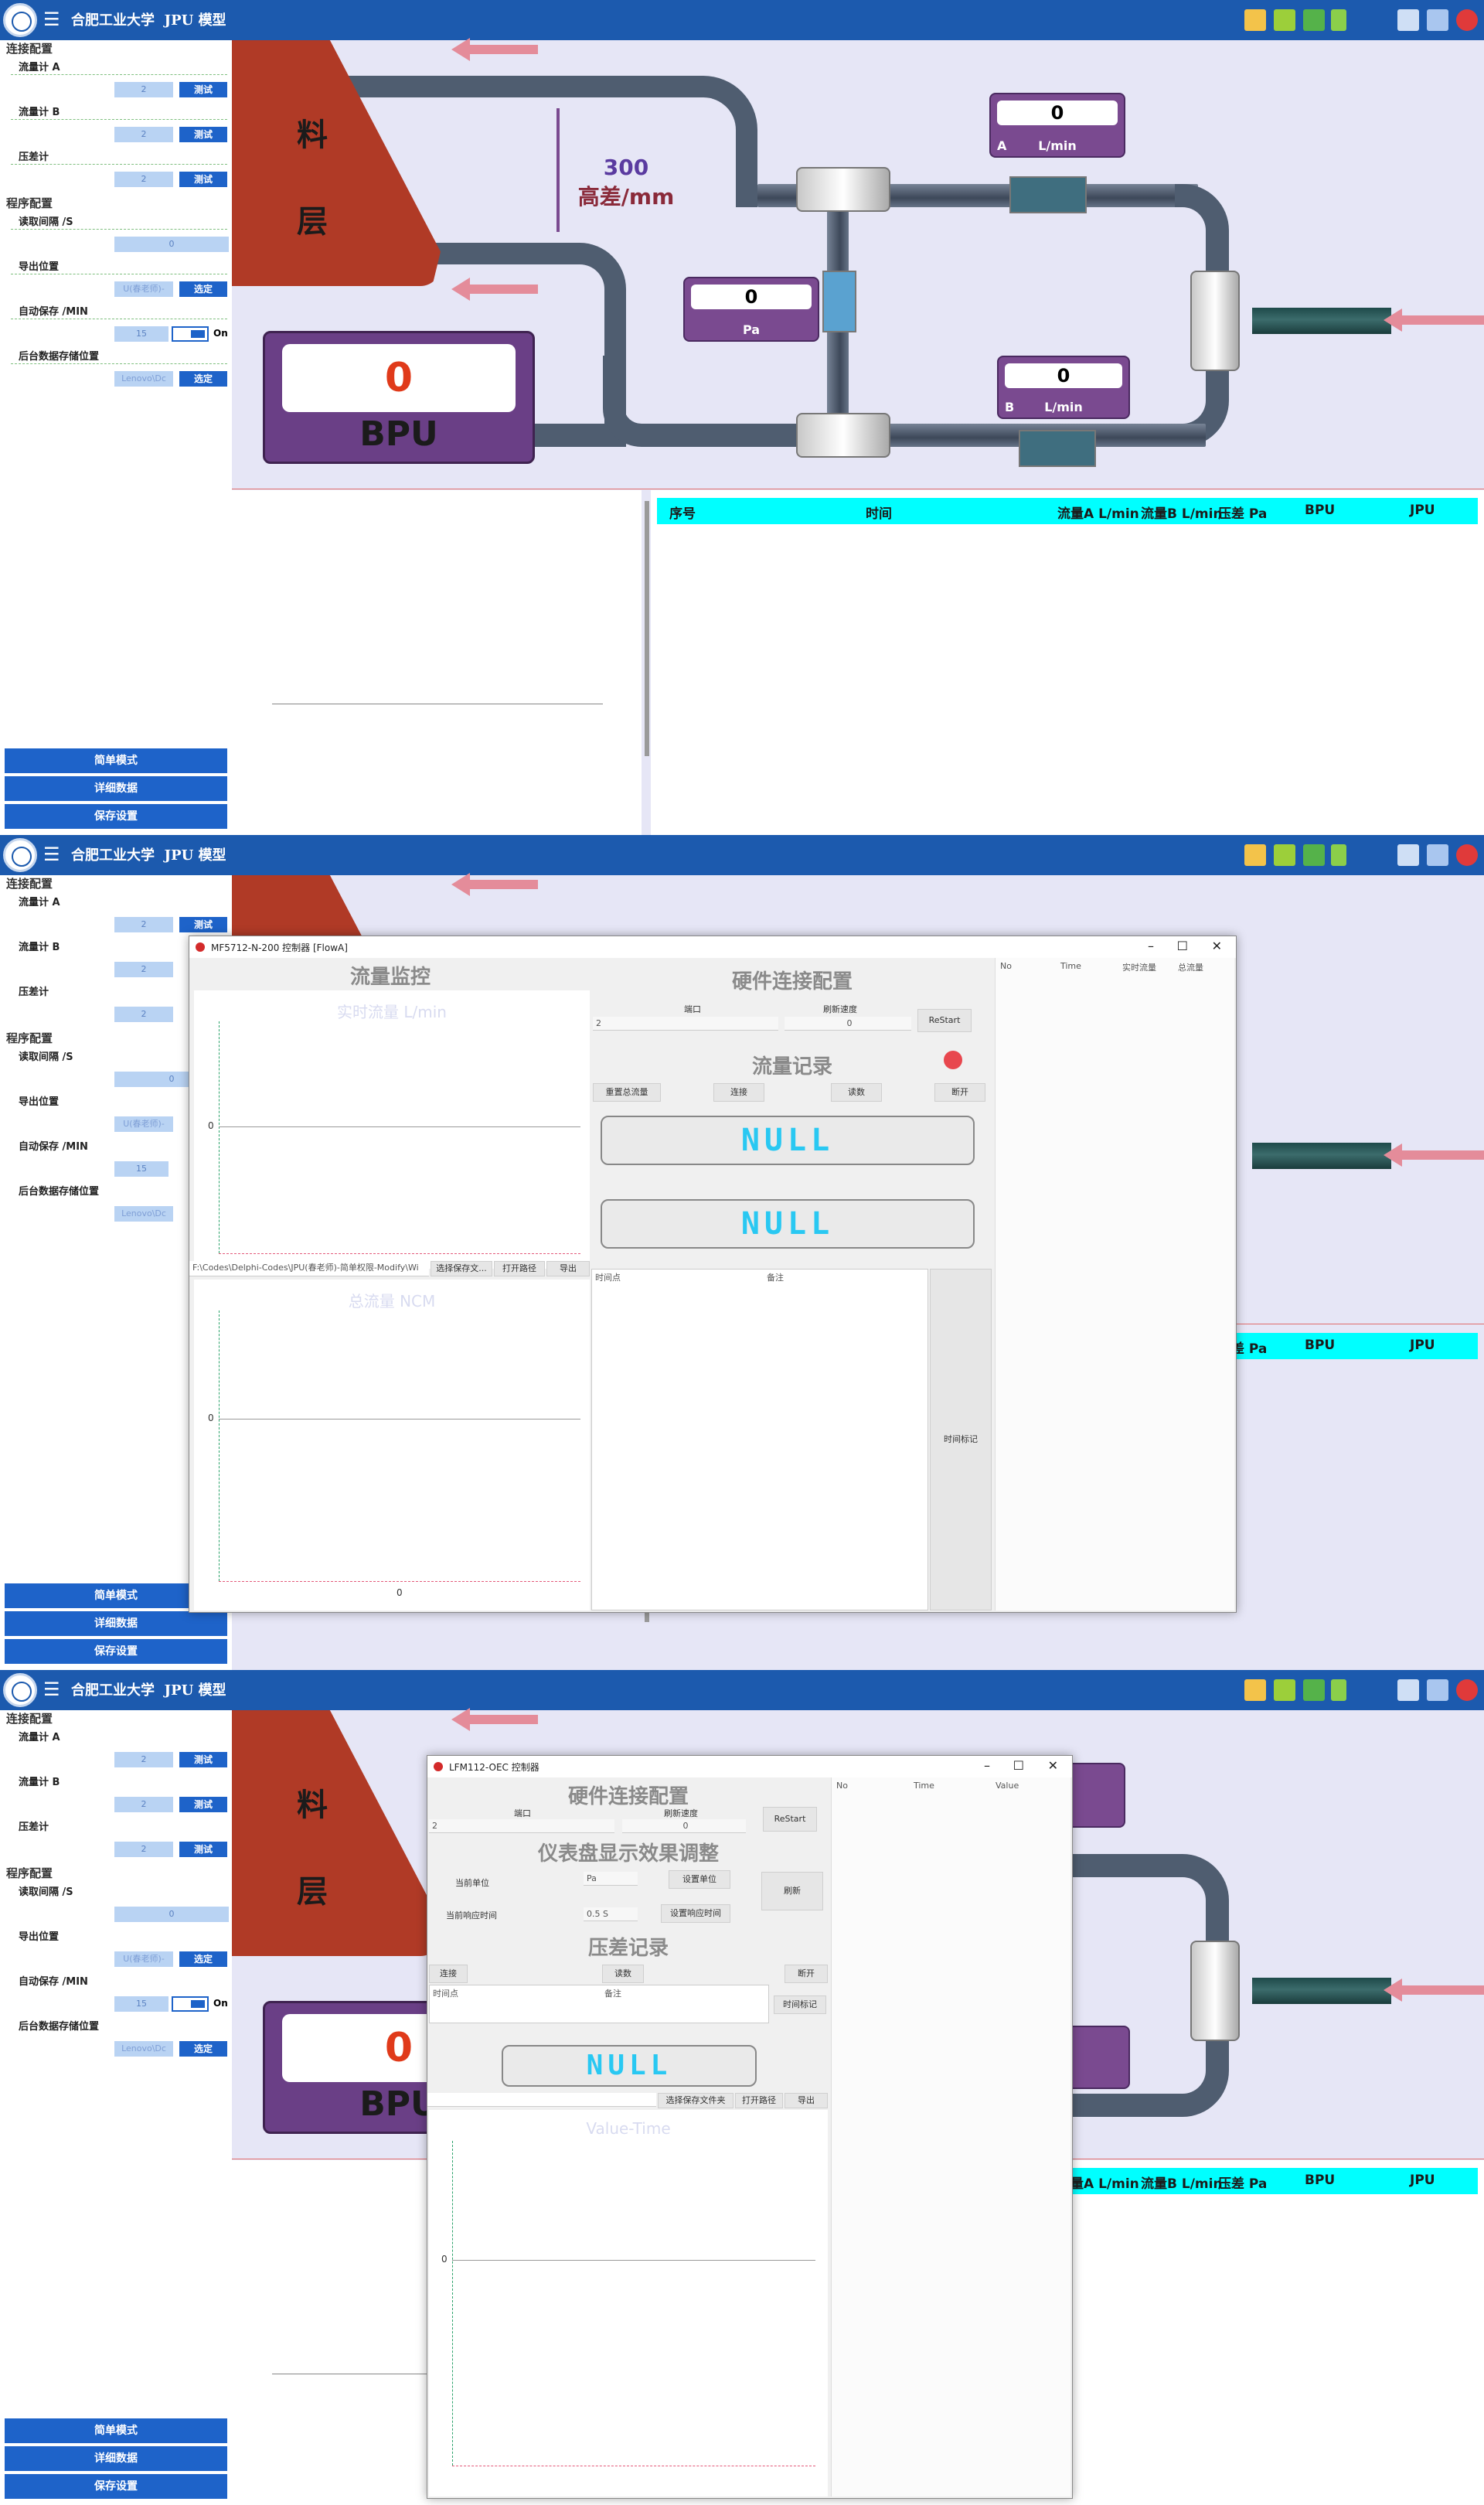 The width and height of the screenshot is (1484, 2505). What do you see at coordinates (611, 1914) in the screenshot?
I see `response-select: 0.5 S` at bounding box center [611, 1914].